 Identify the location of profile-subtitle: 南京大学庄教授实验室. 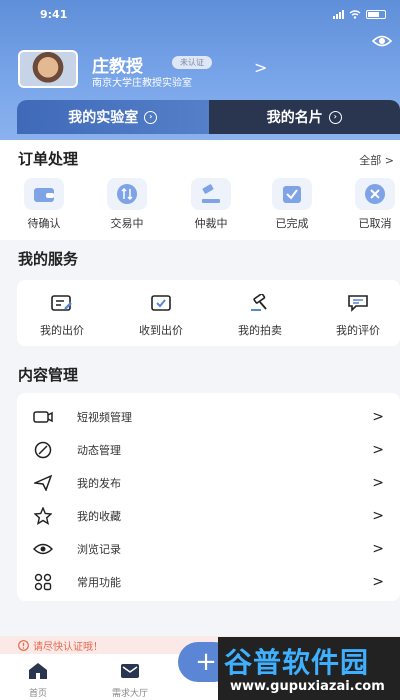
(142, 83).